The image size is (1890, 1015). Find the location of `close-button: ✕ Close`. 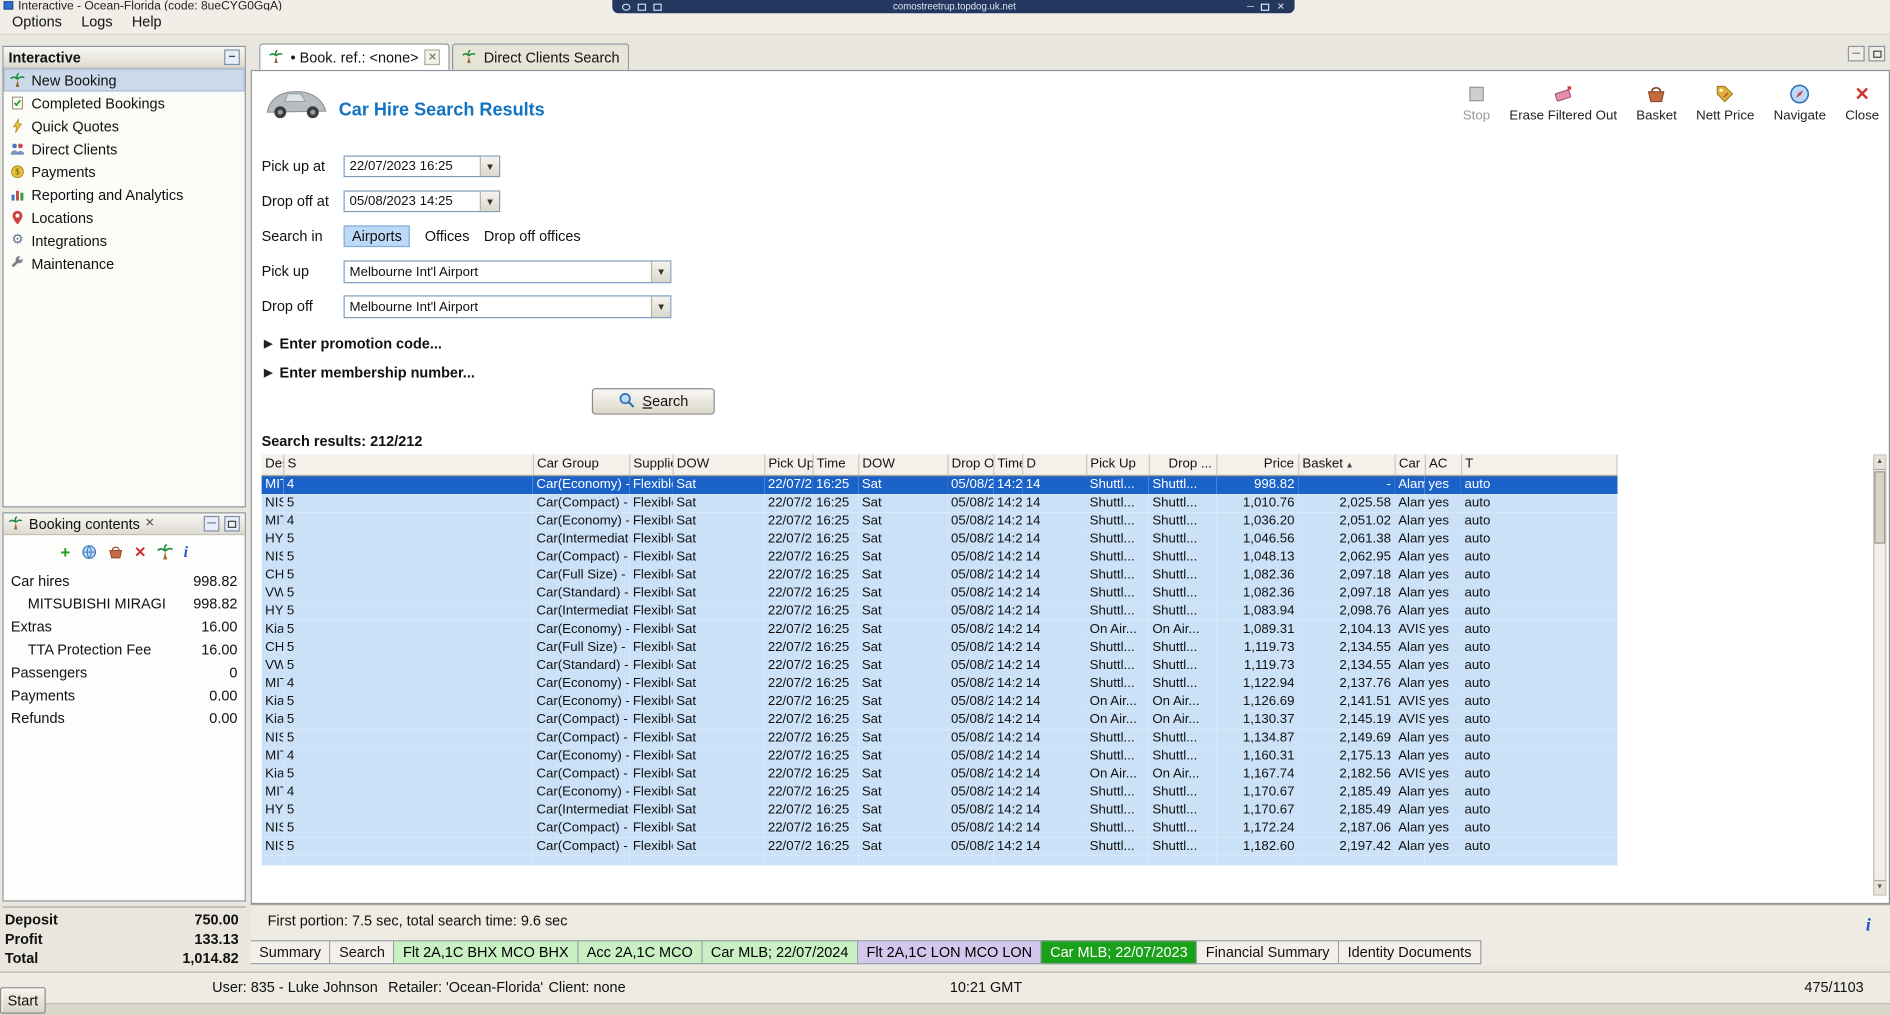

close-button: ✕ Close is located at coordinates (1862, 102).